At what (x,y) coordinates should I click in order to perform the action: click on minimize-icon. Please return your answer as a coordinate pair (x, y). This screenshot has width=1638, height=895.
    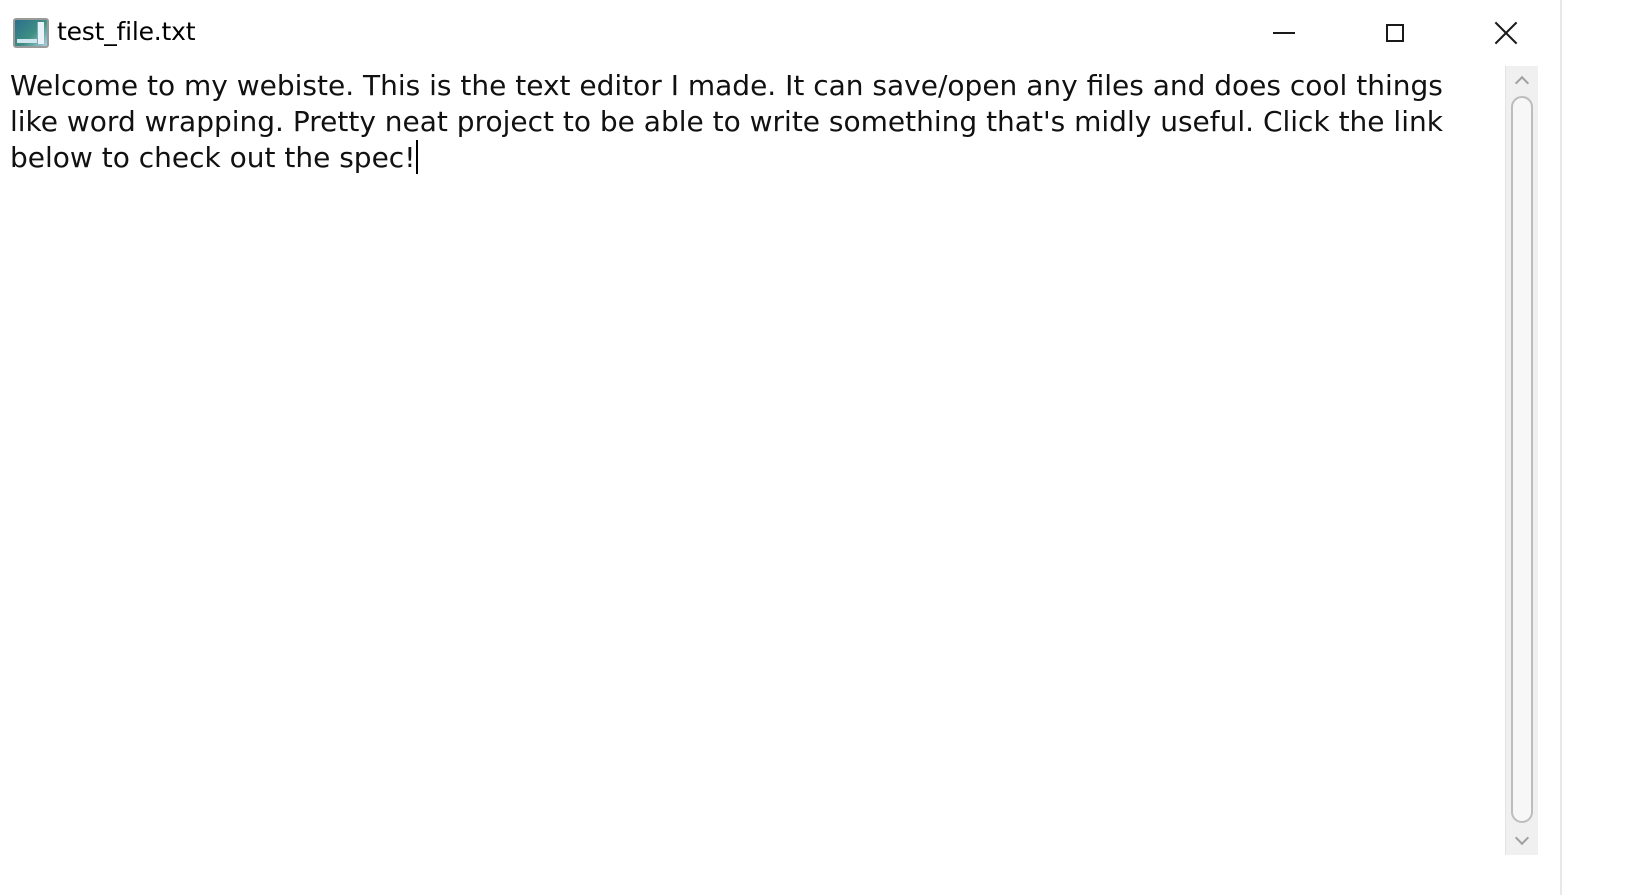
    Looking at the image, I should click on (1283, 33).